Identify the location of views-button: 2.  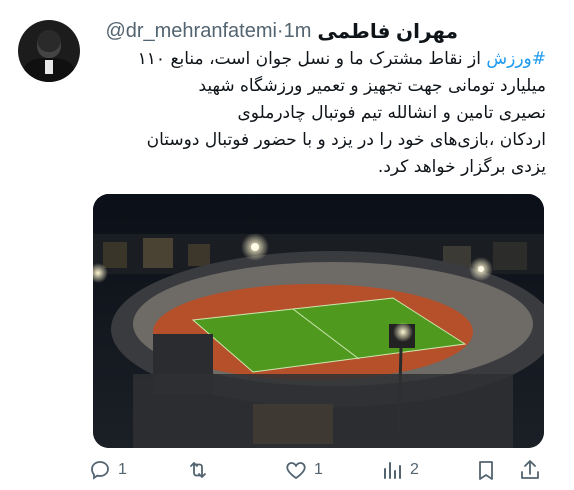
(399, 470).